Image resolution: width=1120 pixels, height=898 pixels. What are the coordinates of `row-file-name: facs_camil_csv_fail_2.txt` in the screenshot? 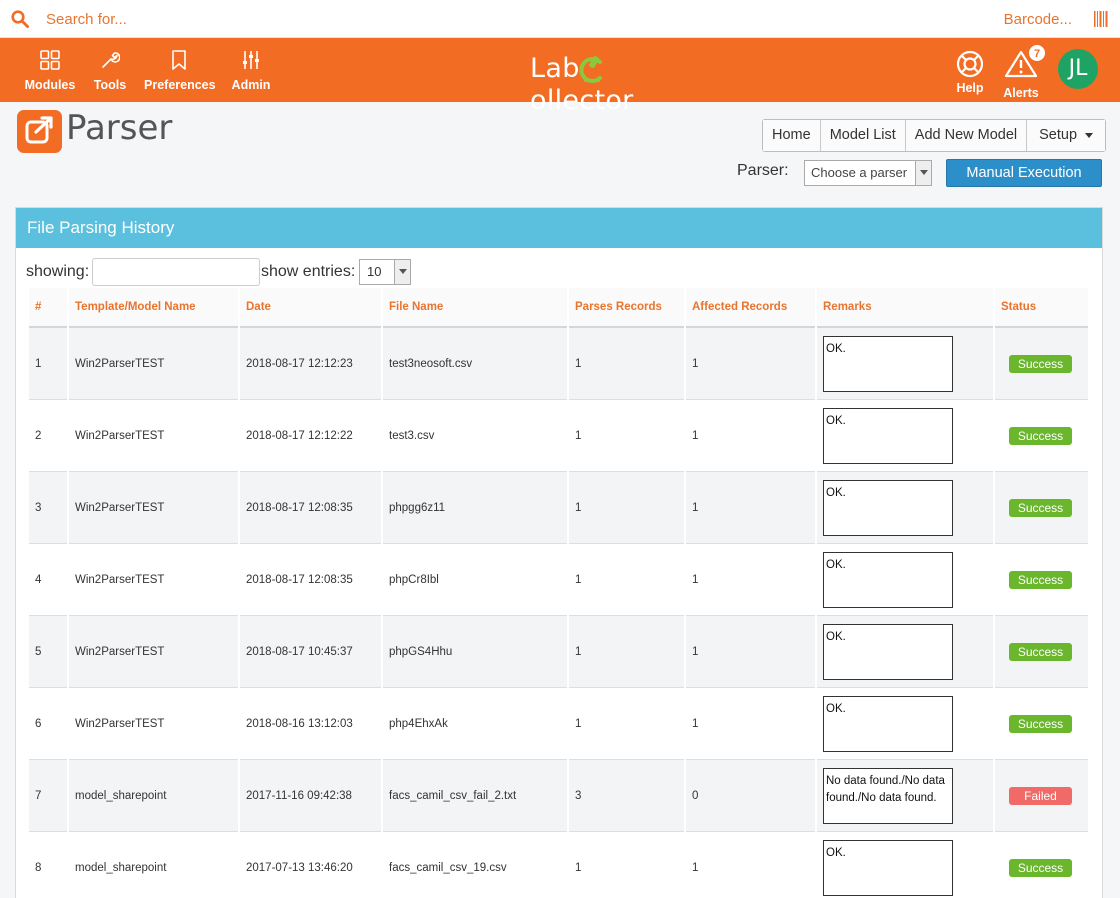 It's located at (475, 796).